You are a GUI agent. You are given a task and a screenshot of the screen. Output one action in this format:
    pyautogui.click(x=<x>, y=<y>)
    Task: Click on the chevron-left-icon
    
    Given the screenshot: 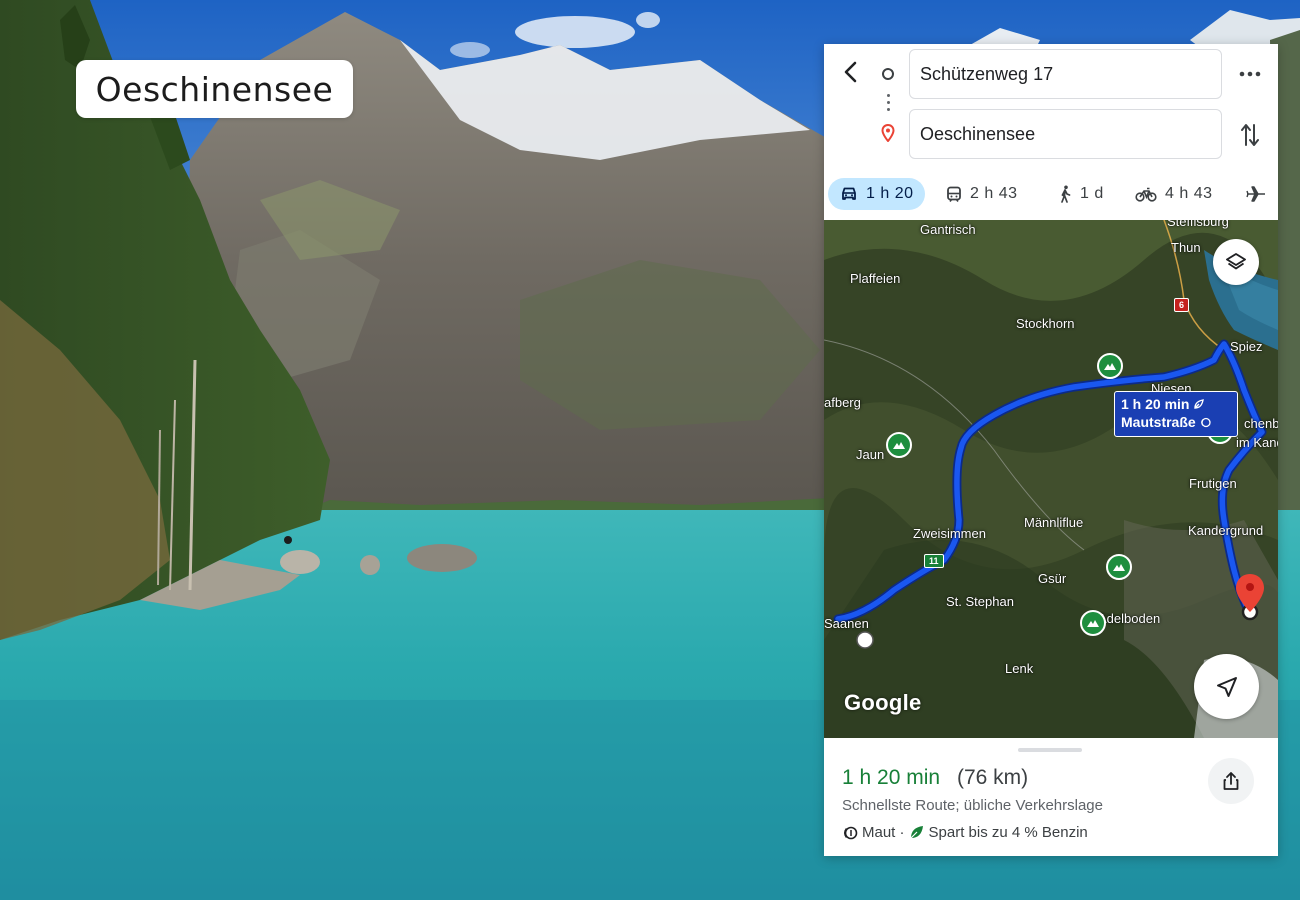 What is the action you would take?
    pyautogui.click(x=850, y=72)
    